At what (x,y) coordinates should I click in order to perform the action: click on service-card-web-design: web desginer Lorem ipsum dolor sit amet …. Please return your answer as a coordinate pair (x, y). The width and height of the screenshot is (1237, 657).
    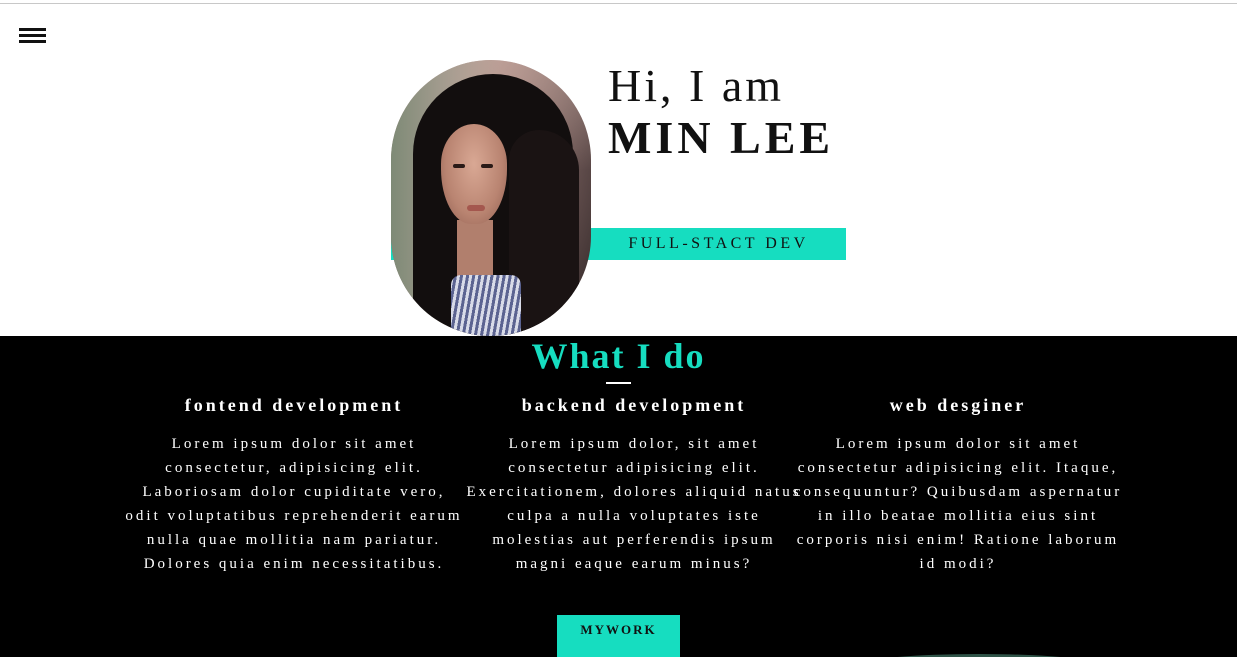
    Looking at the image, I should click on (958, 485).